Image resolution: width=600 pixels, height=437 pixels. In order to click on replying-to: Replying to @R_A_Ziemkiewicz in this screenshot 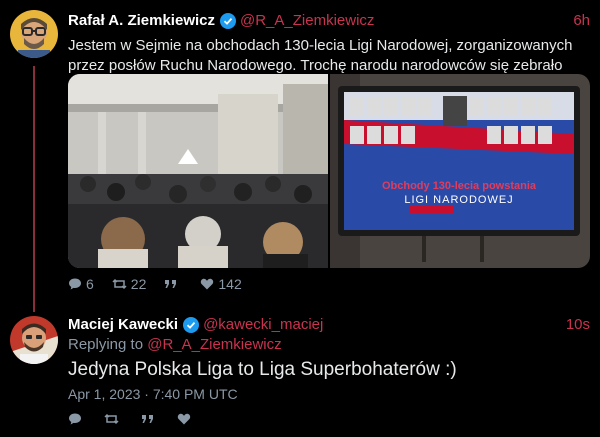, I will do `click(175, 344)`.